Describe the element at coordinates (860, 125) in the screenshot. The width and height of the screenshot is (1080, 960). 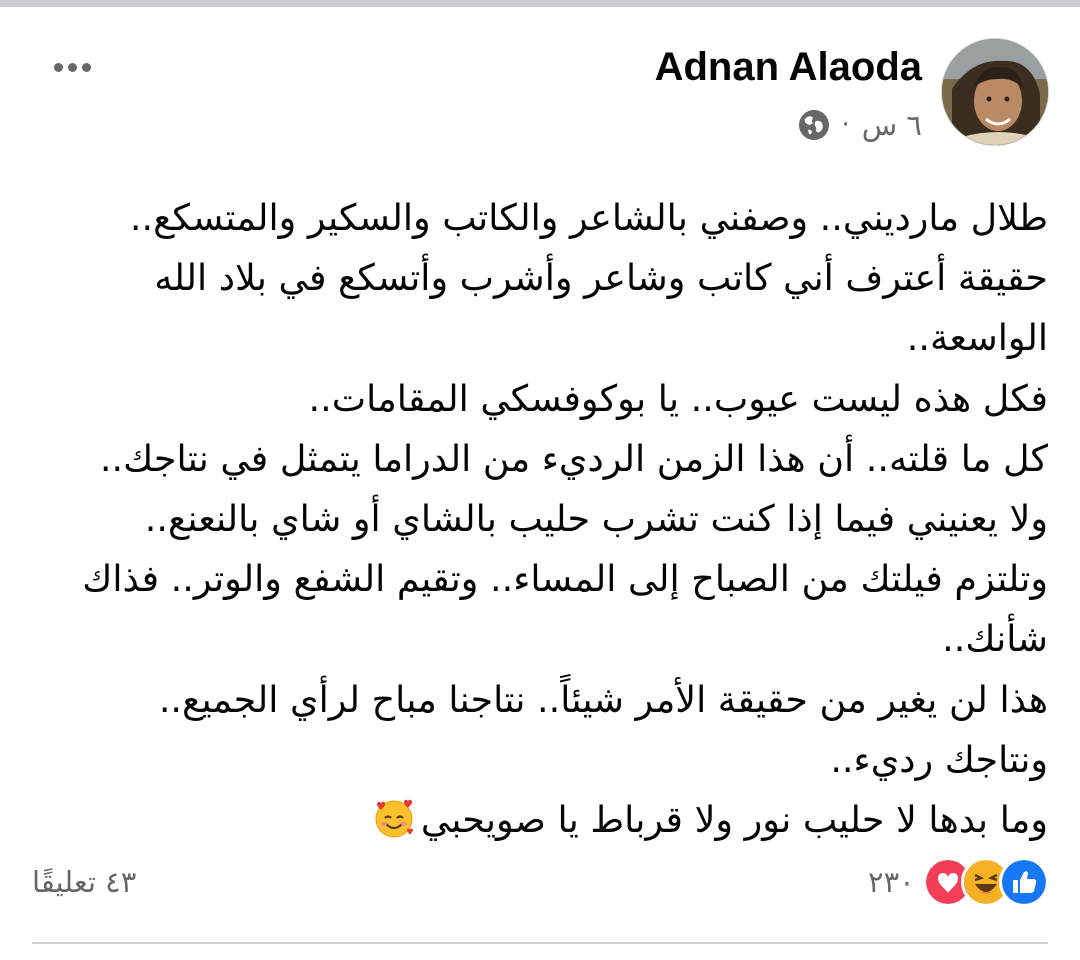
I see `post-meta: ٦ س ·` at that location.